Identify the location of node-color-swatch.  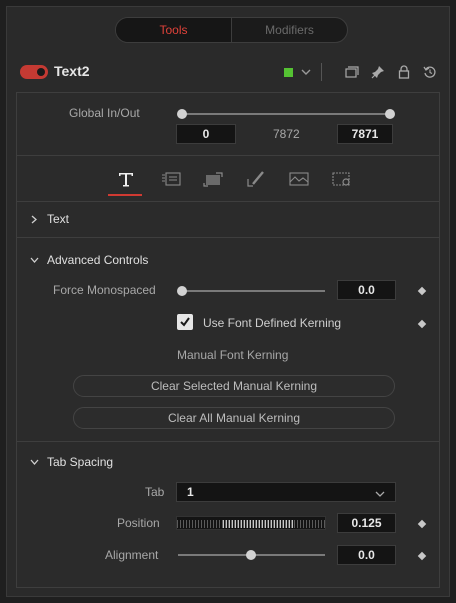
(288, 72).